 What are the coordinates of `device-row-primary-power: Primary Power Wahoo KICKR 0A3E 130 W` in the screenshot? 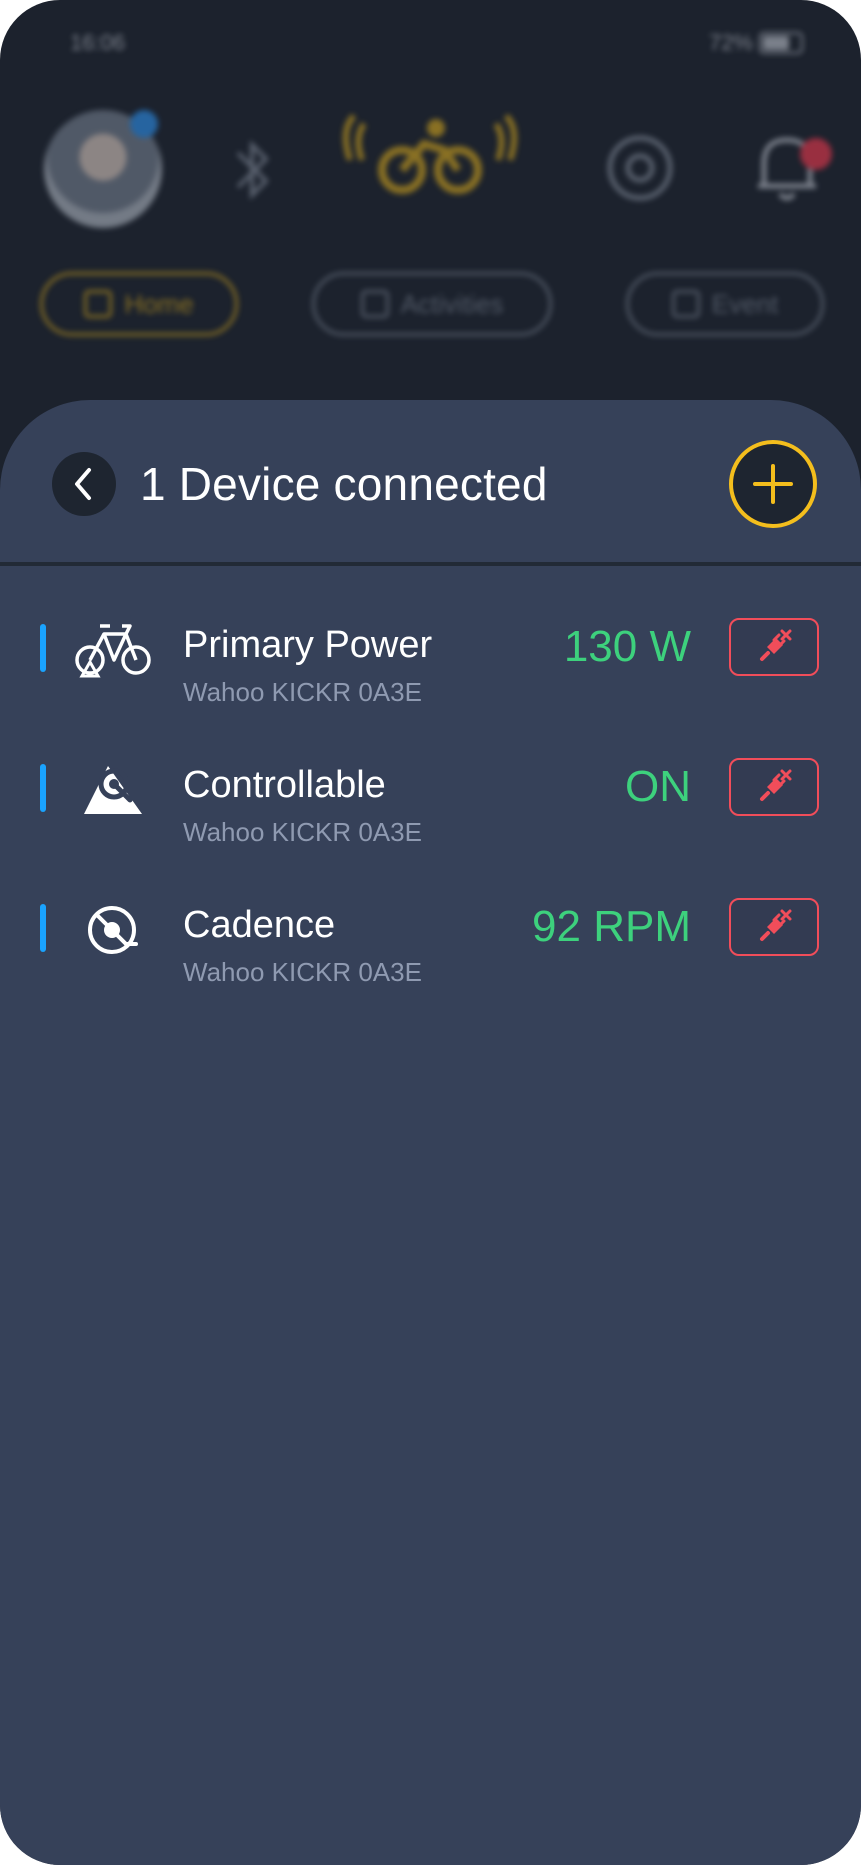 It's located at (430, 660).